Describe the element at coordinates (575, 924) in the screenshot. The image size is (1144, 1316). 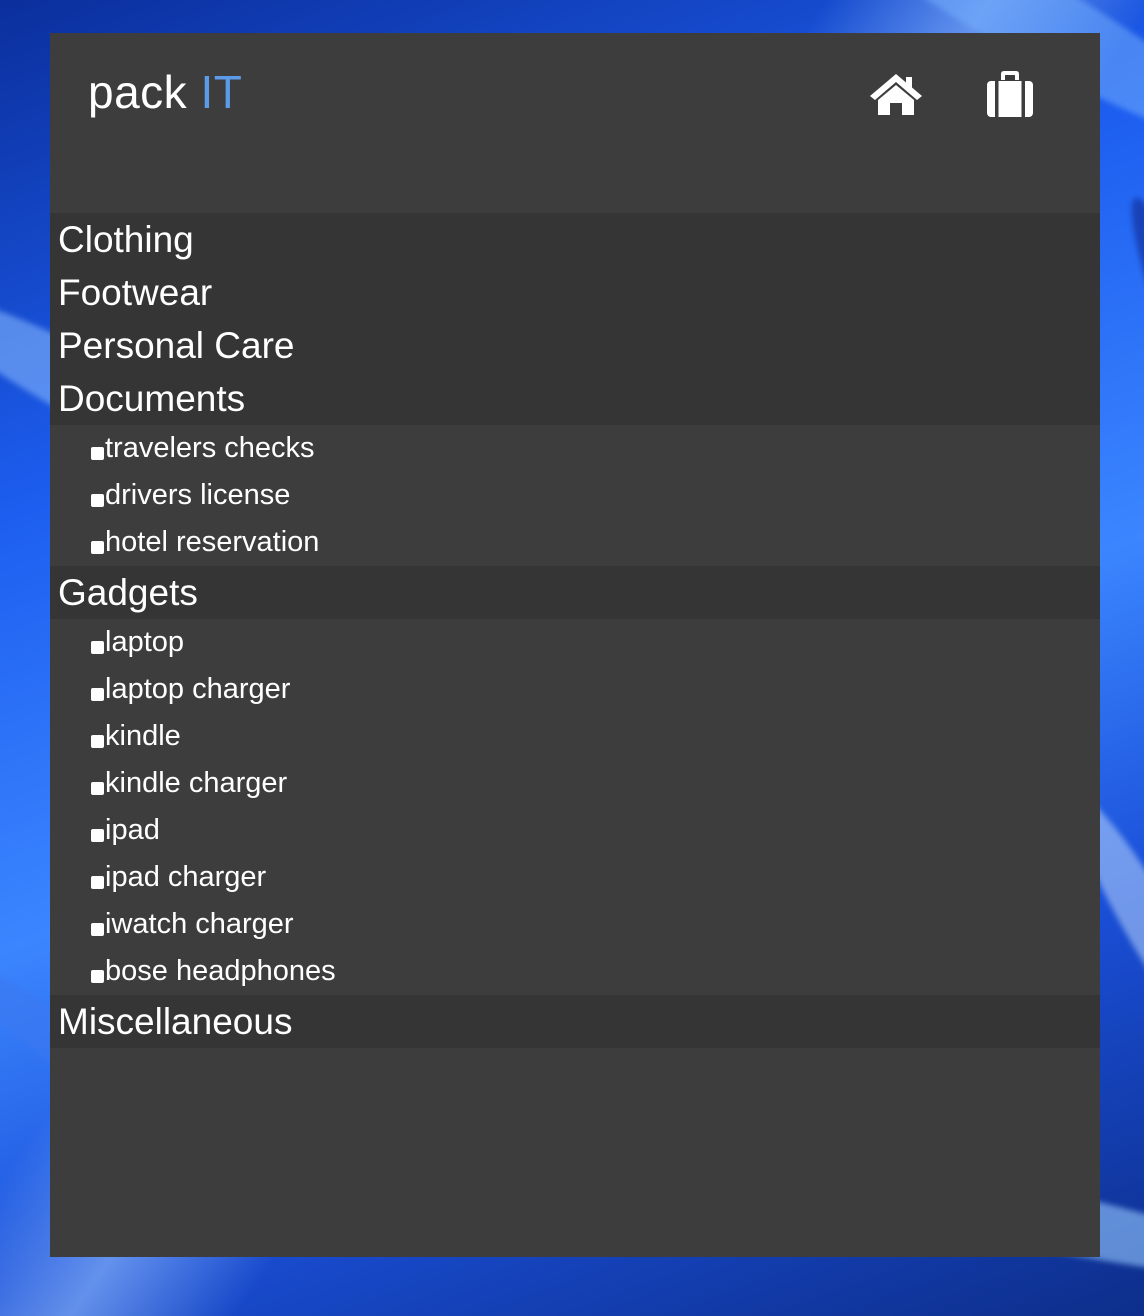
I see `list-item: iwatch charger` at that location.